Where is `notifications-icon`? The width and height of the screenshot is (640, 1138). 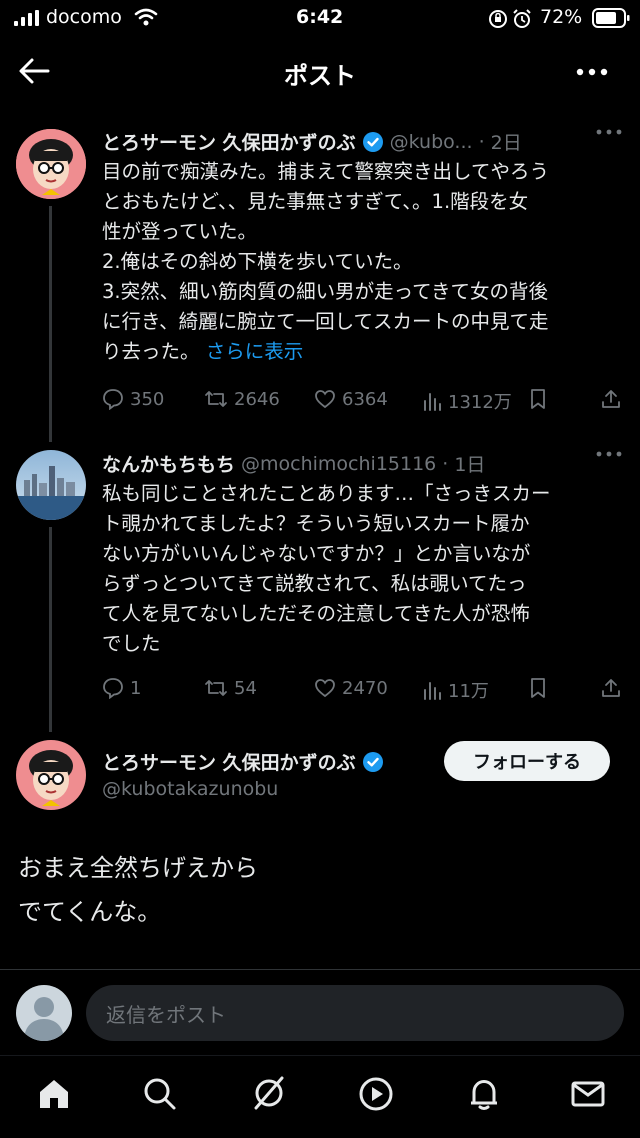
notifications-icon is located at coordinates (484, 1094).